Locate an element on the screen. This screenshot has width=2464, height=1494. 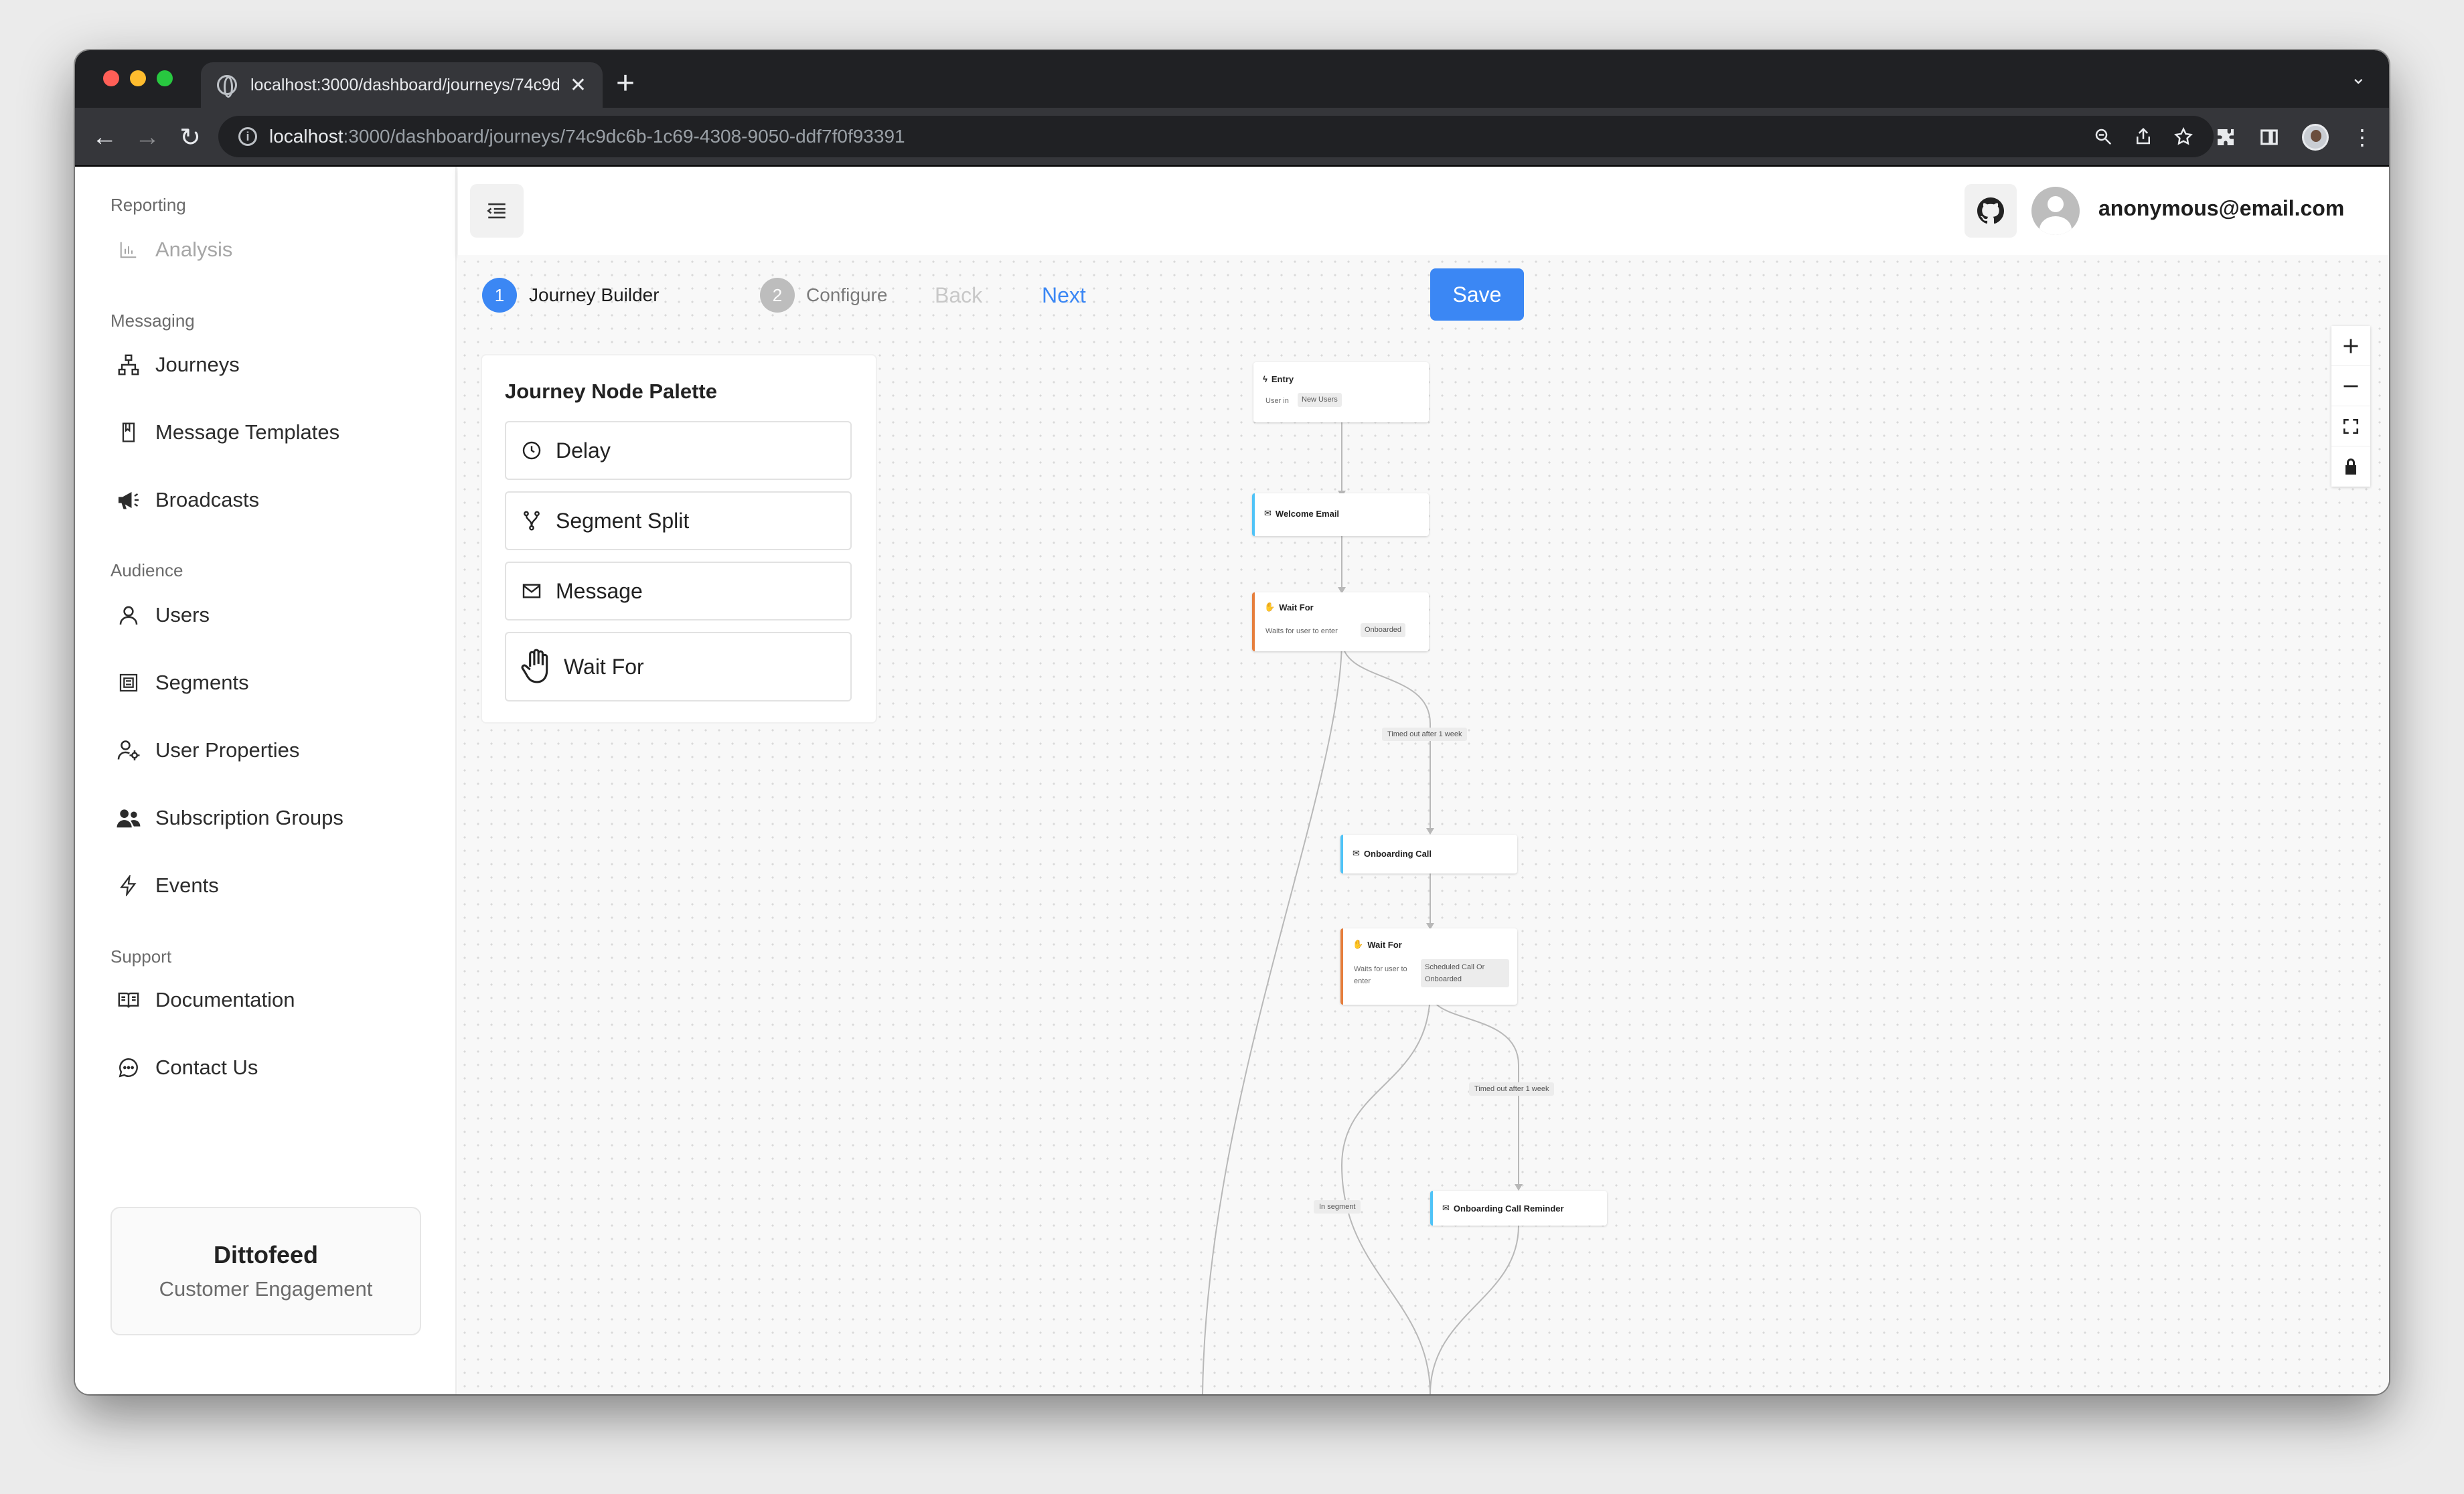
palette-item-label: Delay is located at coordinates (583, 450).